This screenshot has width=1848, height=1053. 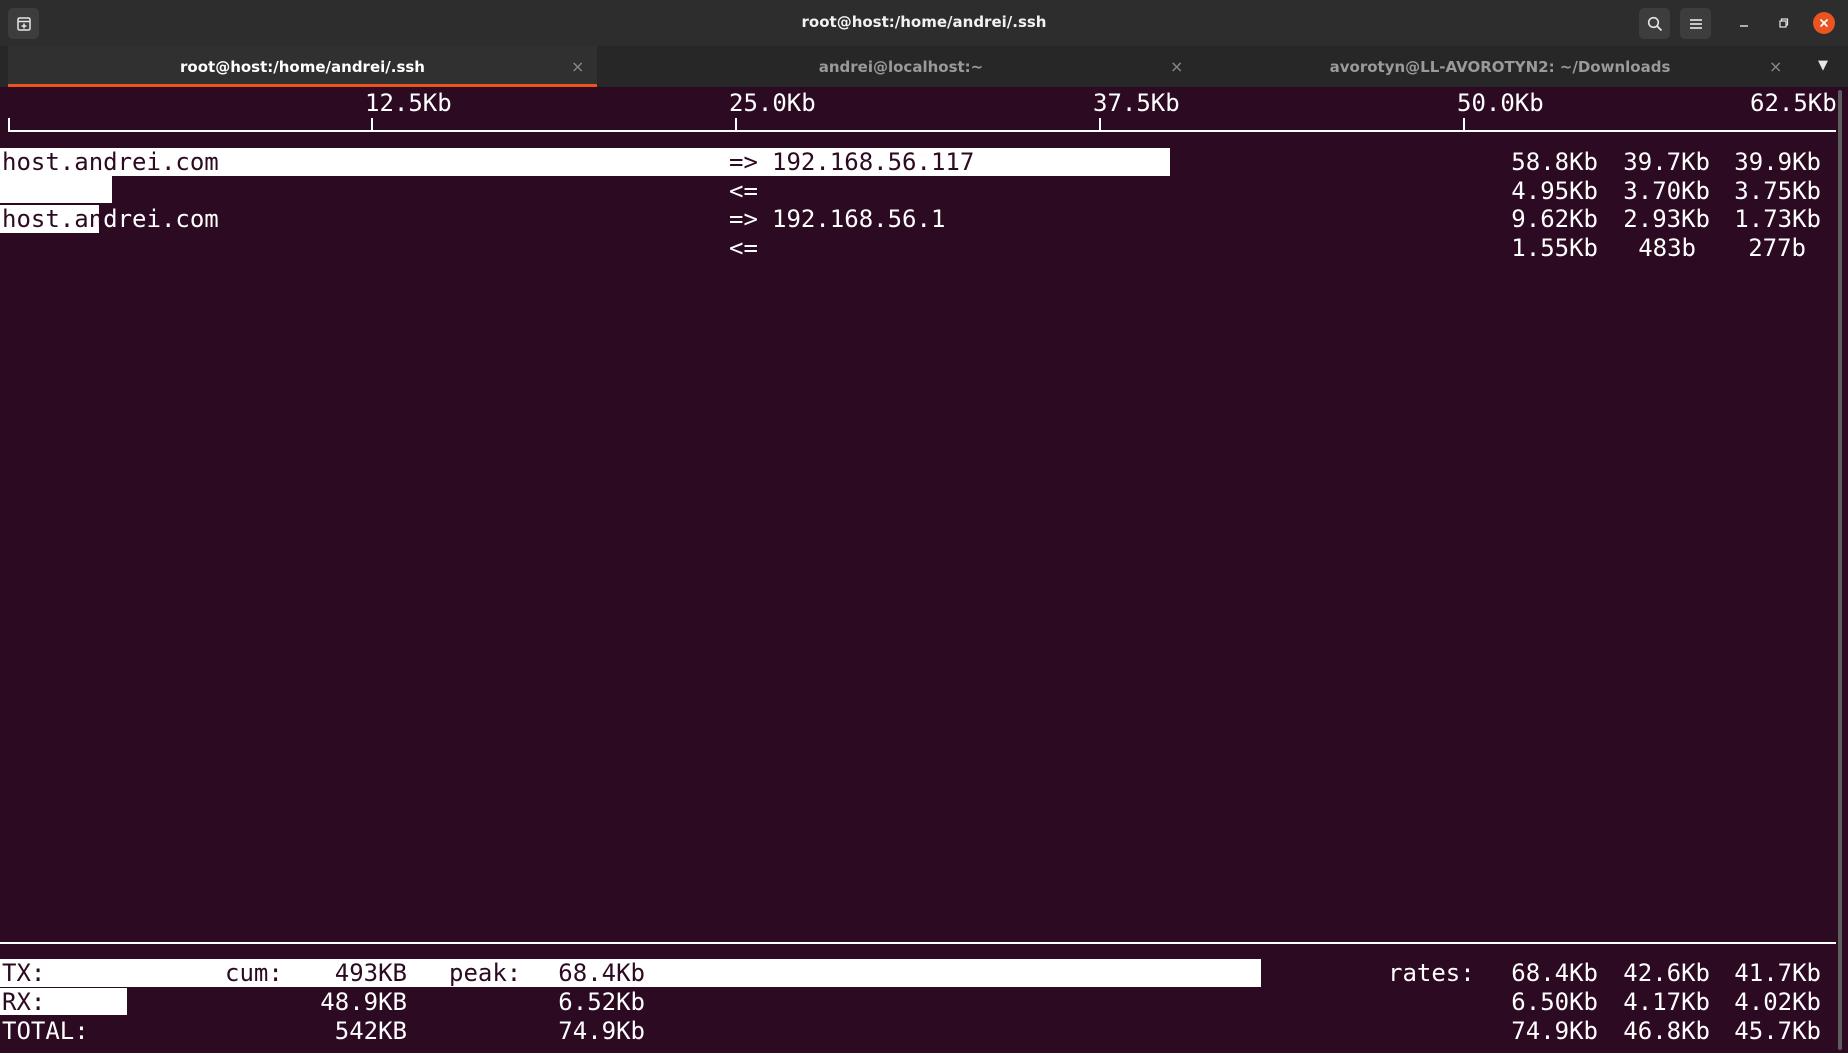 What do you see at coordinates (601, 1002) in the screenshot?
I see `rx-peak: 6.52Kb` at bounding box center [601, 1002].